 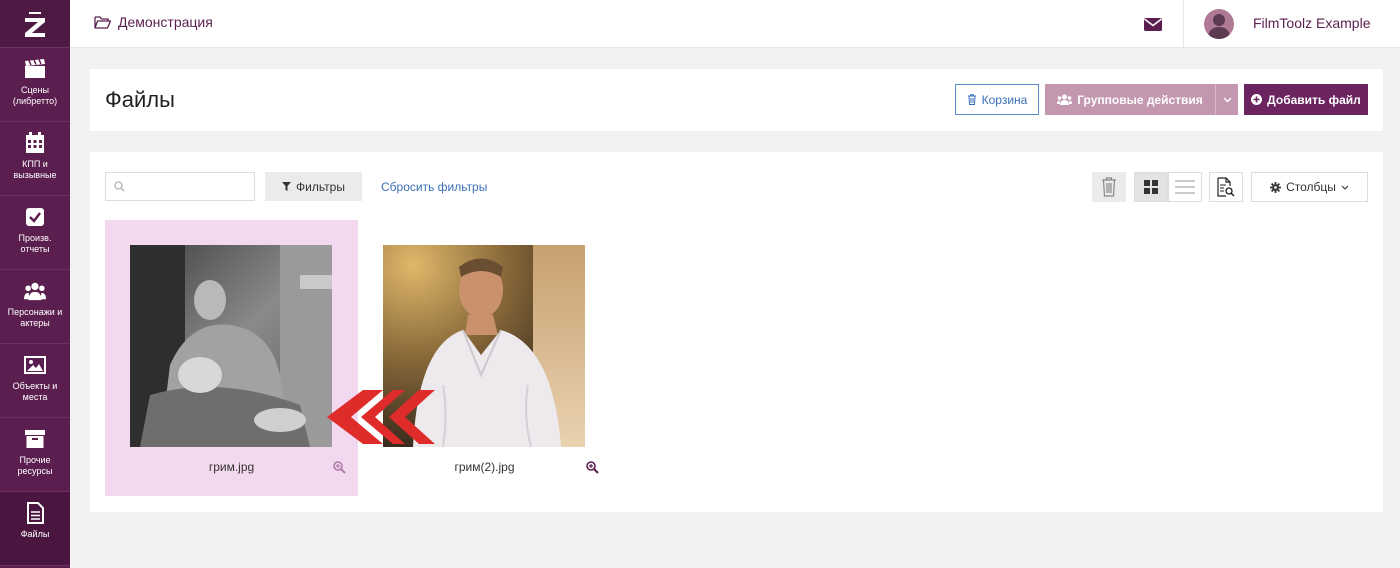 I want to click on sidebar-item-files: Файлы, so click(x=35, y=529).